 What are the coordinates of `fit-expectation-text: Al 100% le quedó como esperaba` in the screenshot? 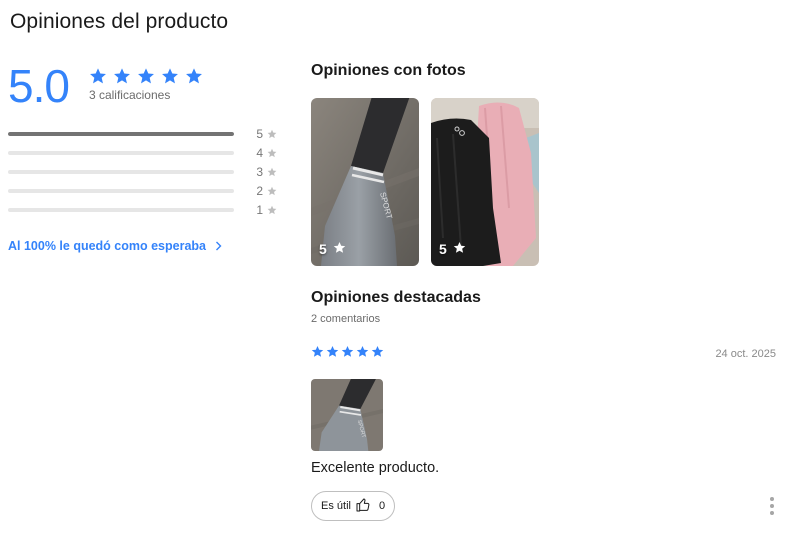 It's located at (107, 246).